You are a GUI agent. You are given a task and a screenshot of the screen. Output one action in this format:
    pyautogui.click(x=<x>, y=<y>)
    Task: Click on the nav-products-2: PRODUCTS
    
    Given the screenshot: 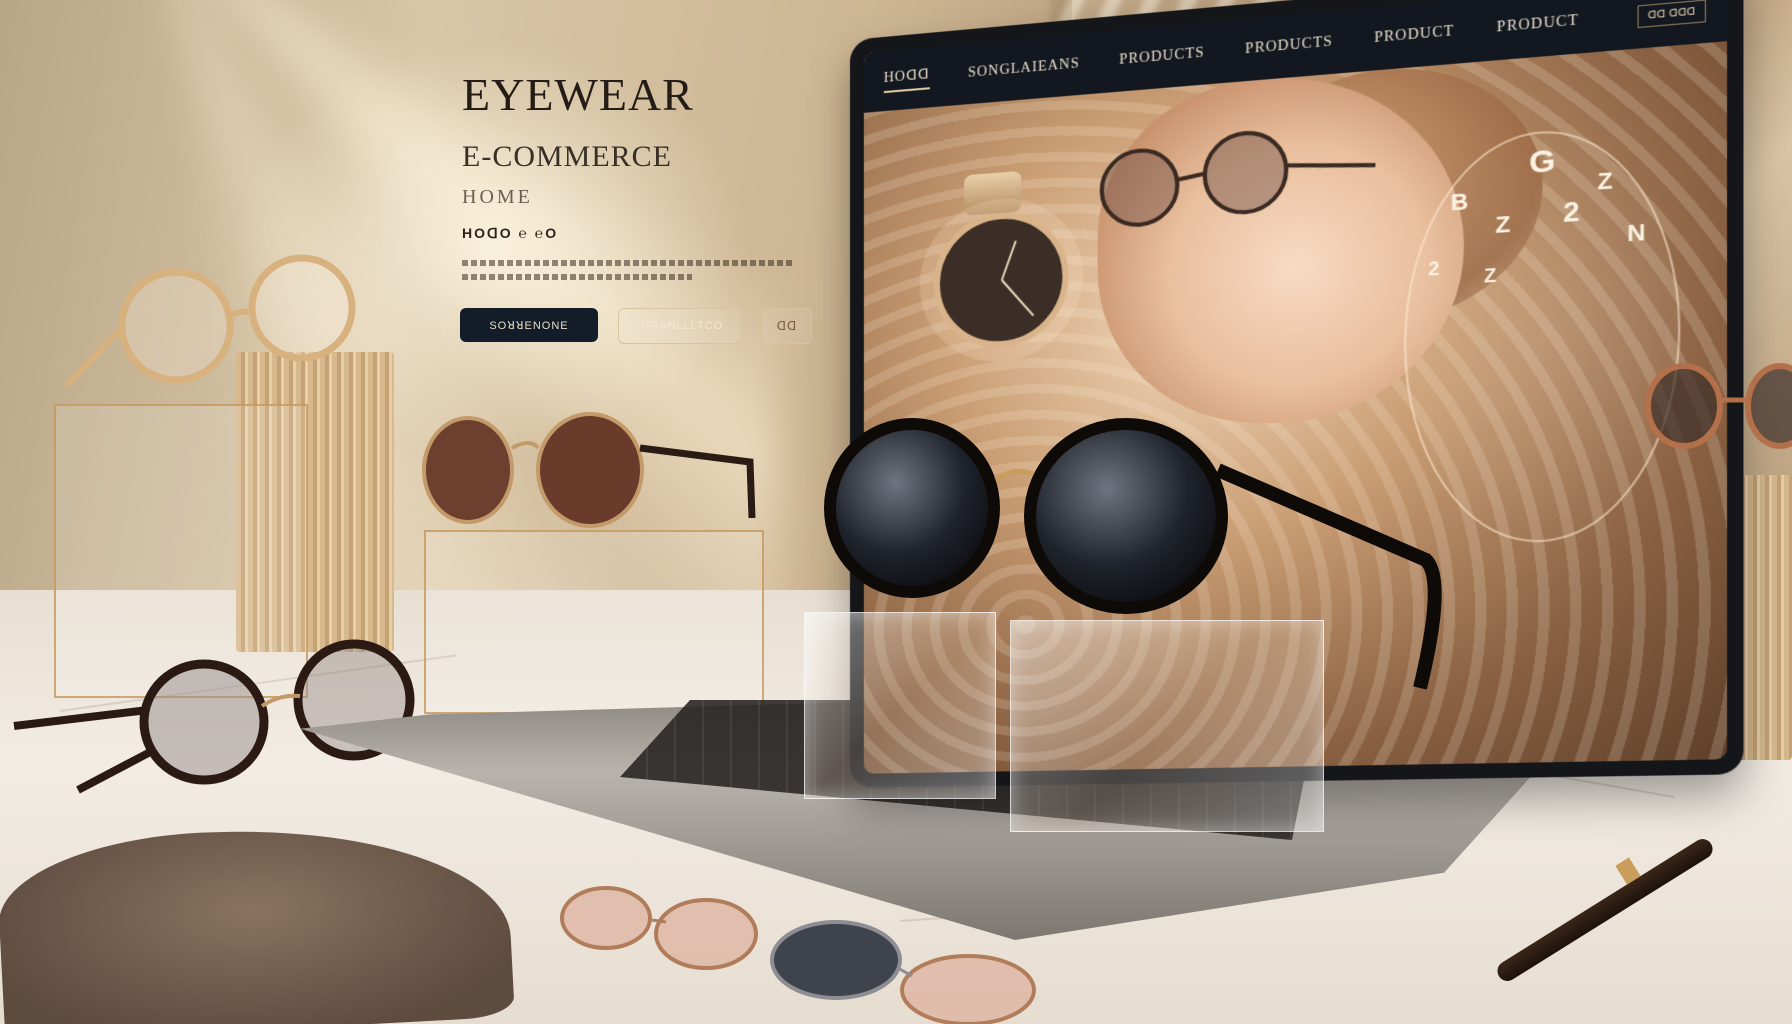 What is the action you would take?
    pyautogui.click(x=1289, y=46)
    